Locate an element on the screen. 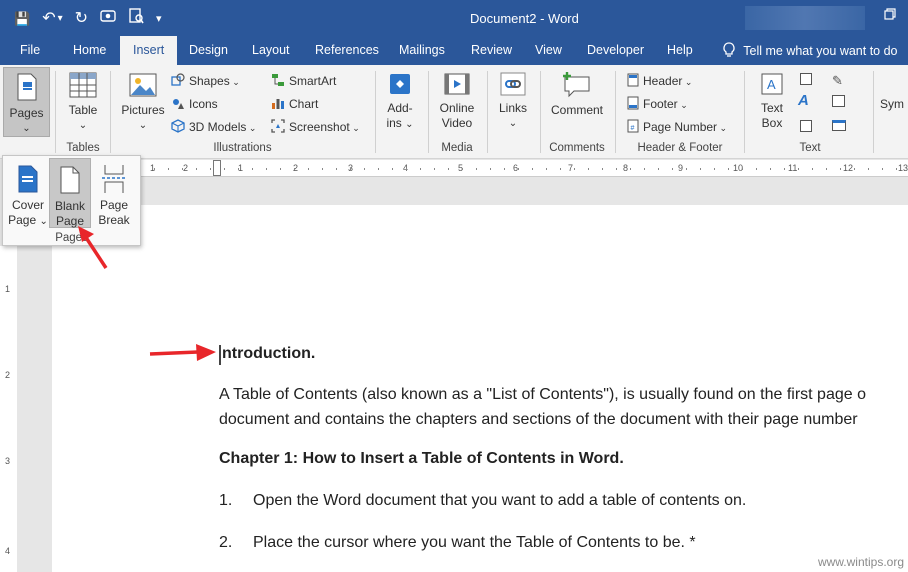 The image size is (908, 572). doc-heading: ntroduction. is located at coordinates (268, 354).